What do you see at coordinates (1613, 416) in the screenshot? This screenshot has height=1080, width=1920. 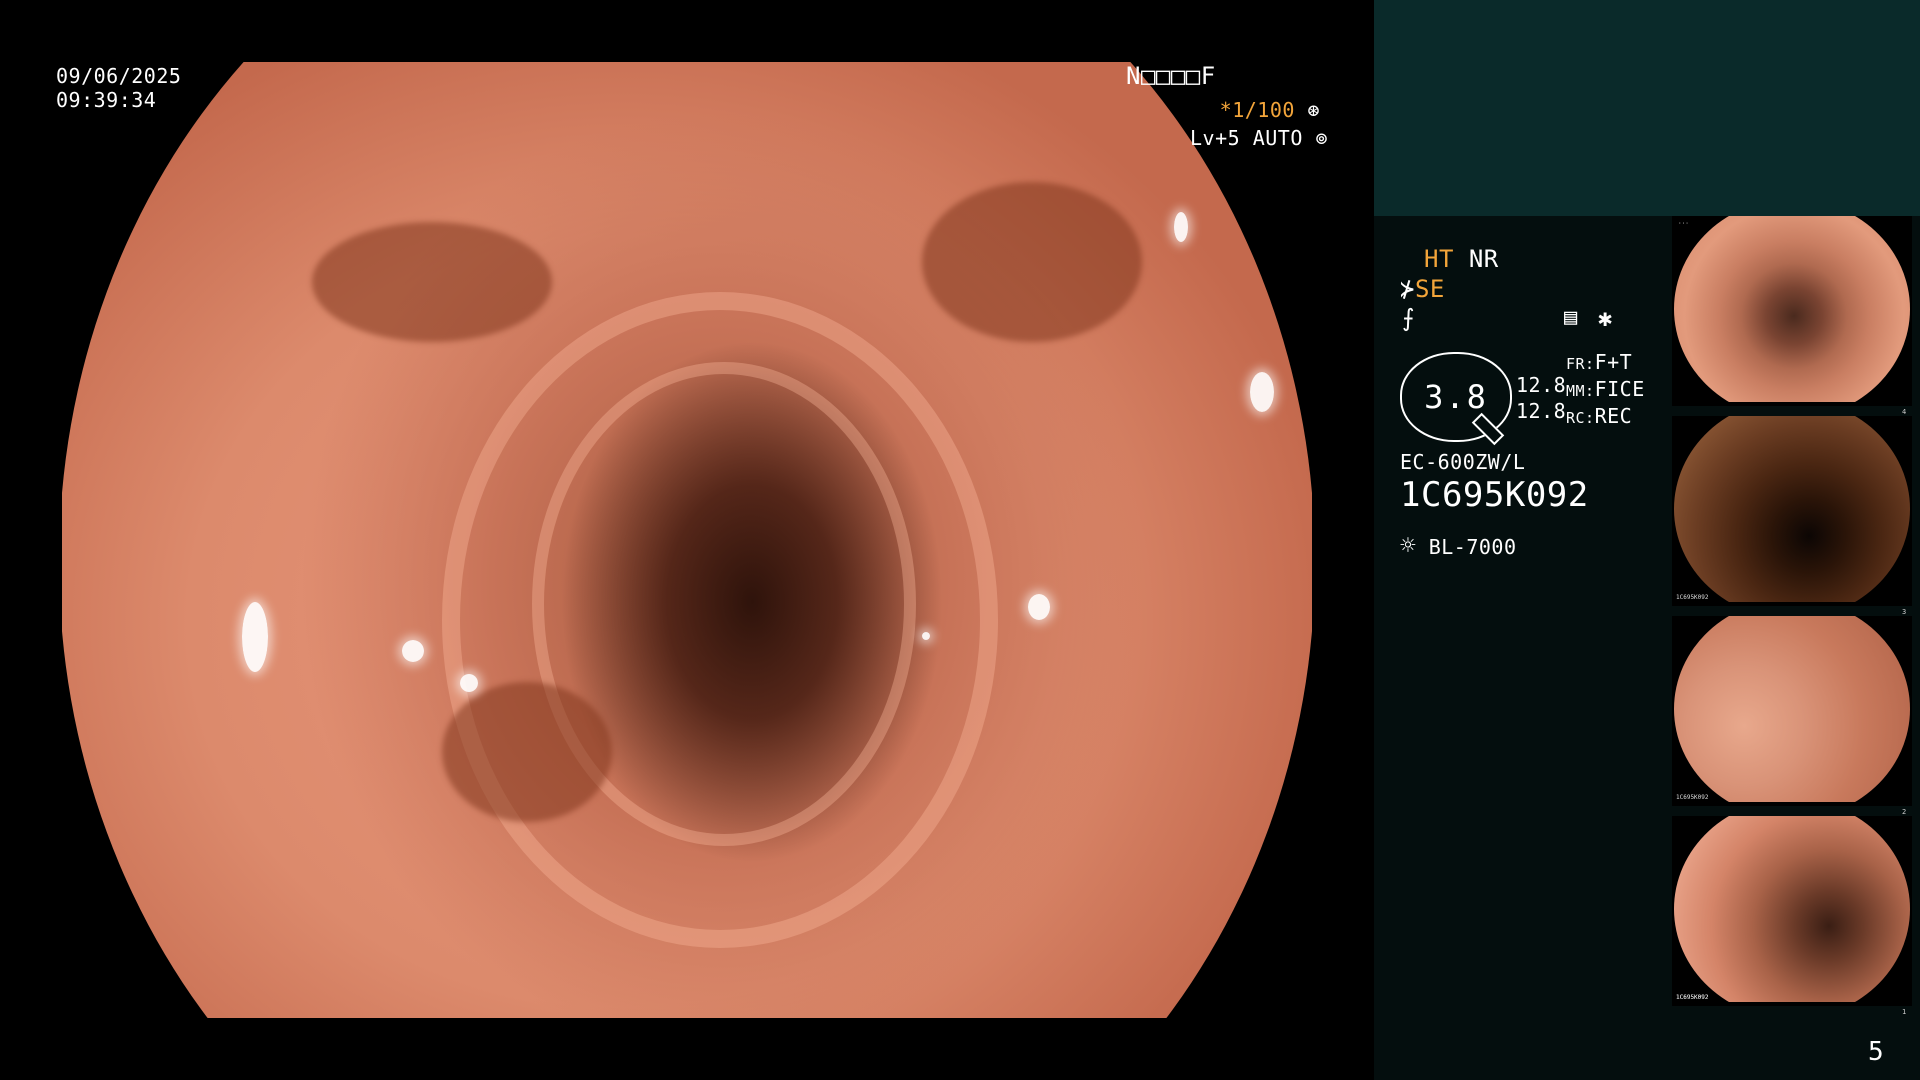 I see `rc-value: REC` at bounding box center [1613, 416].